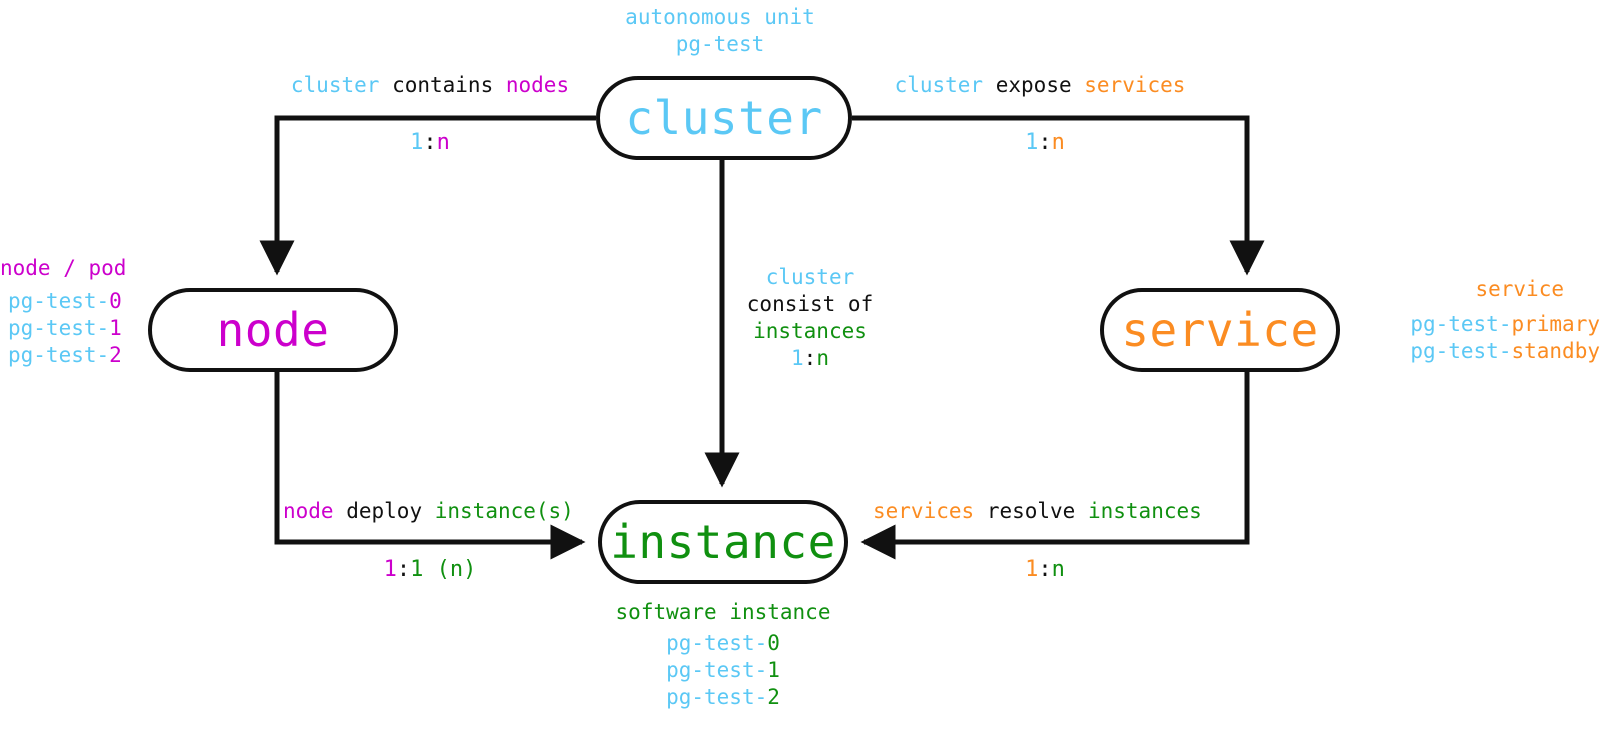  I want to click on cluster-caption-line1: autonomous unit, so click(720, 17).